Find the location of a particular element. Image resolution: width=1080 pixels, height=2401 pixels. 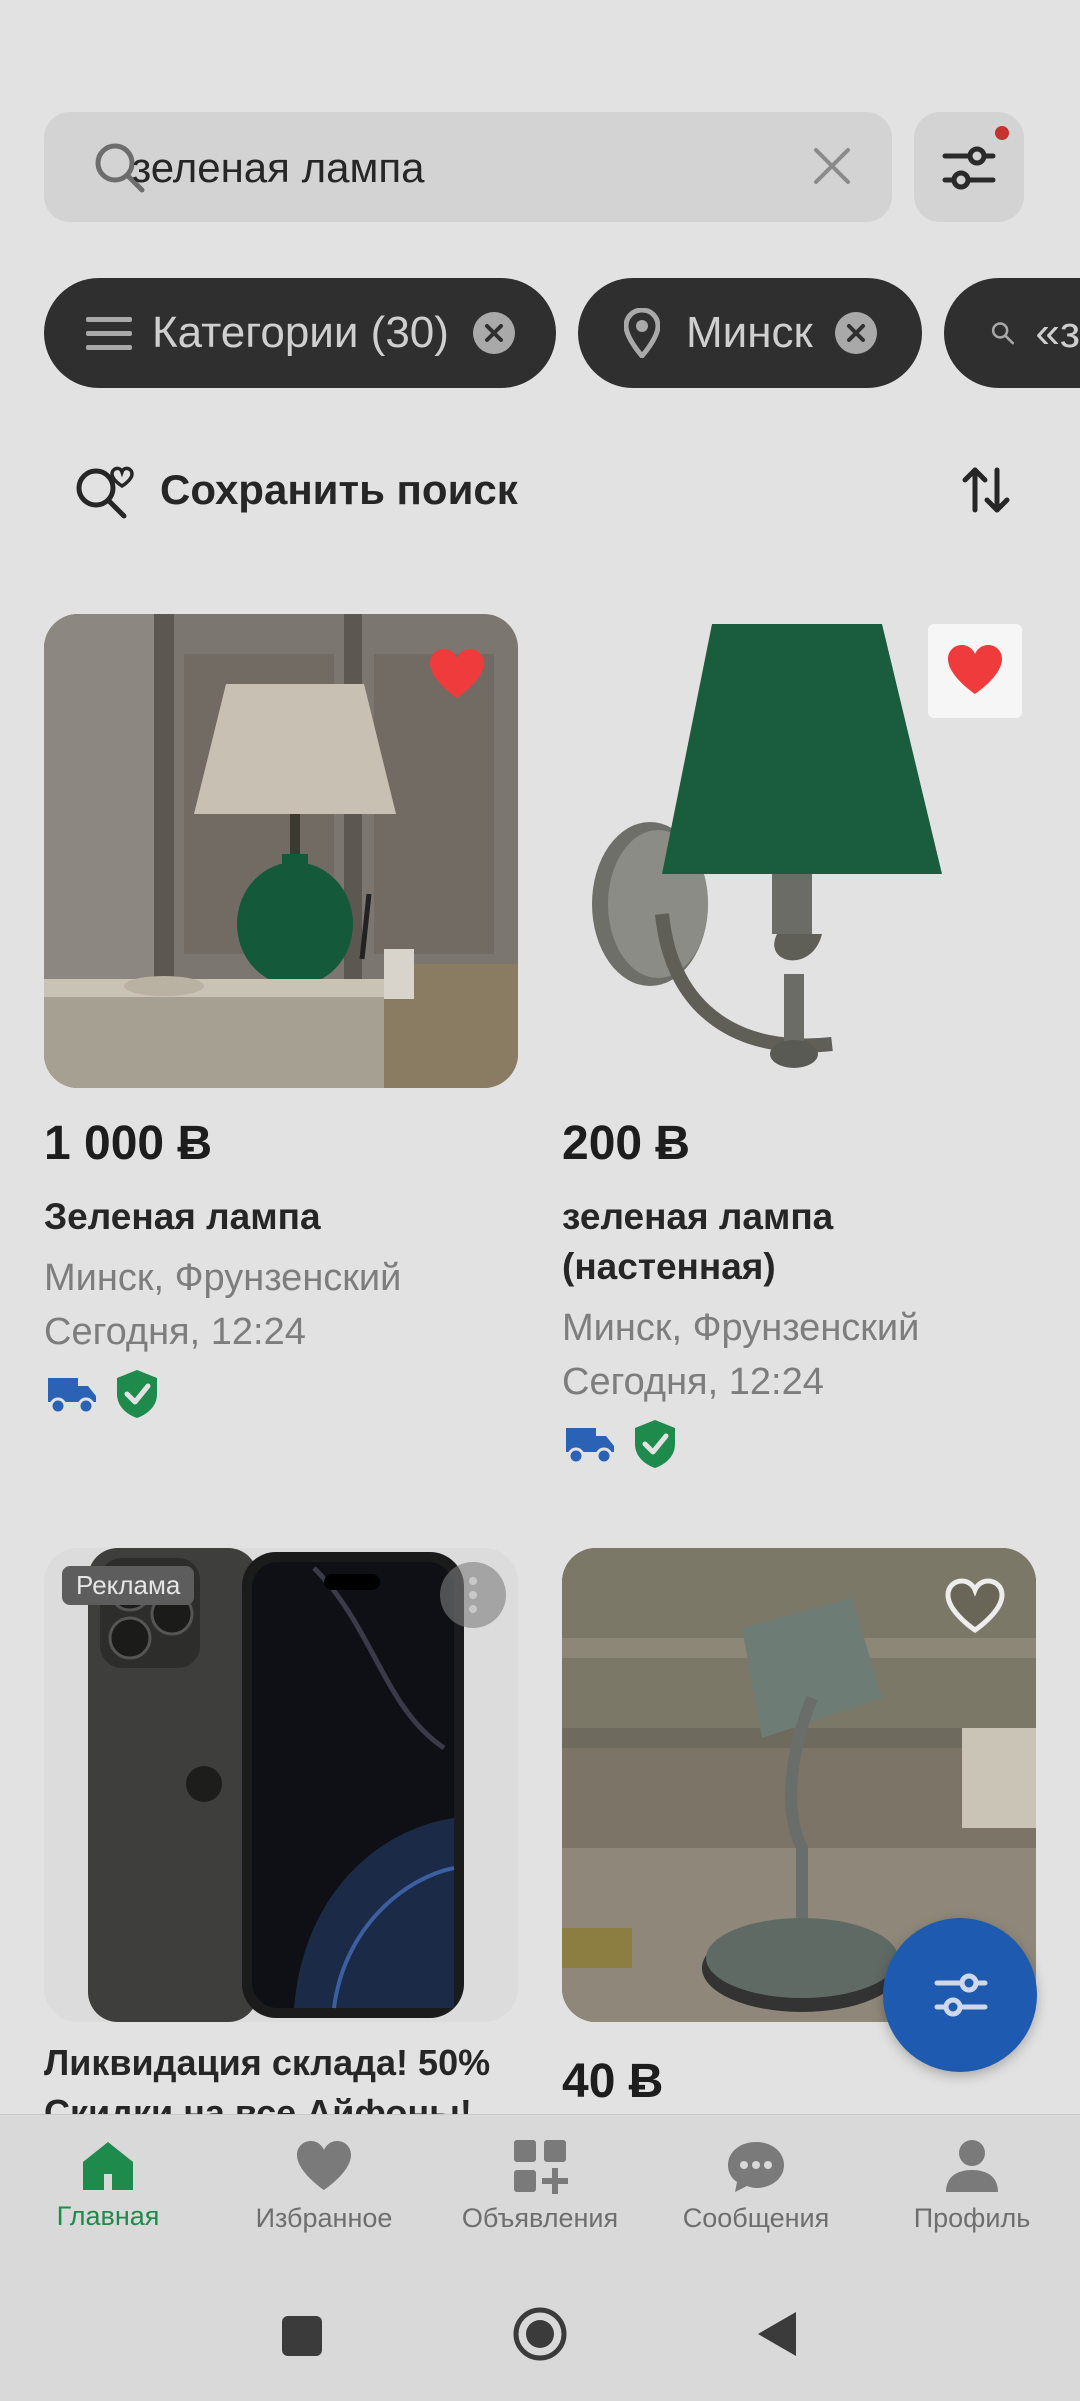

ad-badge: Реклама is located at coordinates (128, 1585).